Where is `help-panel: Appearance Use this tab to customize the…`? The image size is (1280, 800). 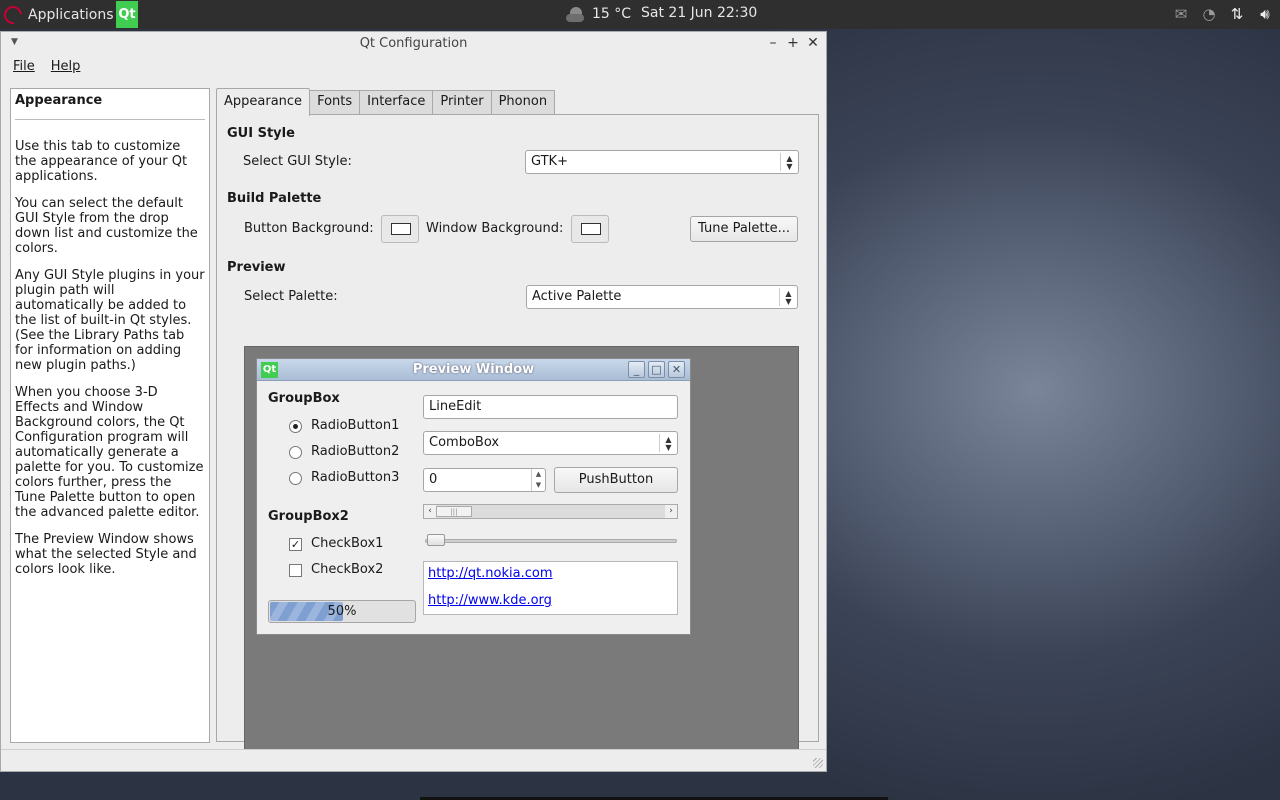 help-panel: Appearance Use this tab to customize the… is located at coordinates (110, 415).